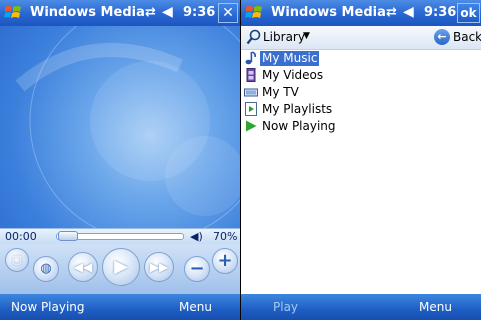 This screenshot has height=320, width=481. I want to click on chevron-down-icon: ▼, so click(306, 36).